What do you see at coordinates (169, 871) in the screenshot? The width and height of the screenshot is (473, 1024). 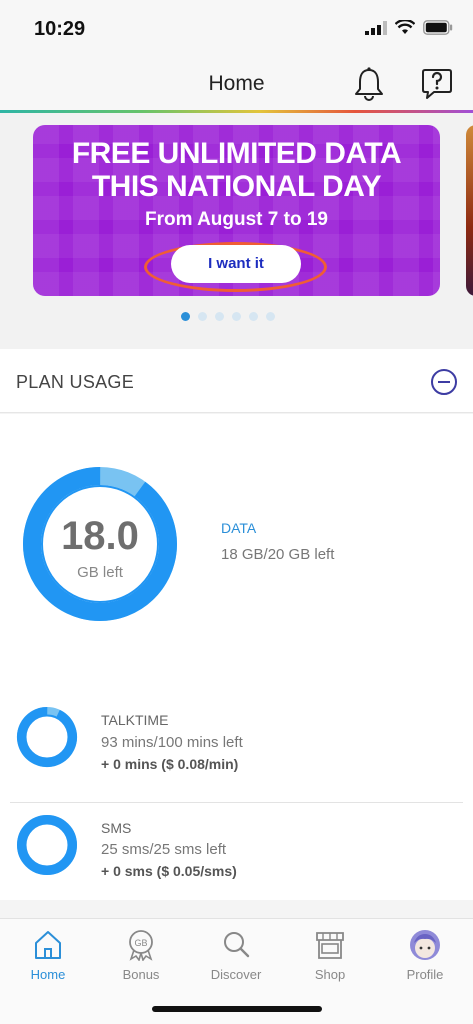 I see `sms-extra-text: + 0 sms ($ 0.05/sms)` at bounding box center [169, 871].